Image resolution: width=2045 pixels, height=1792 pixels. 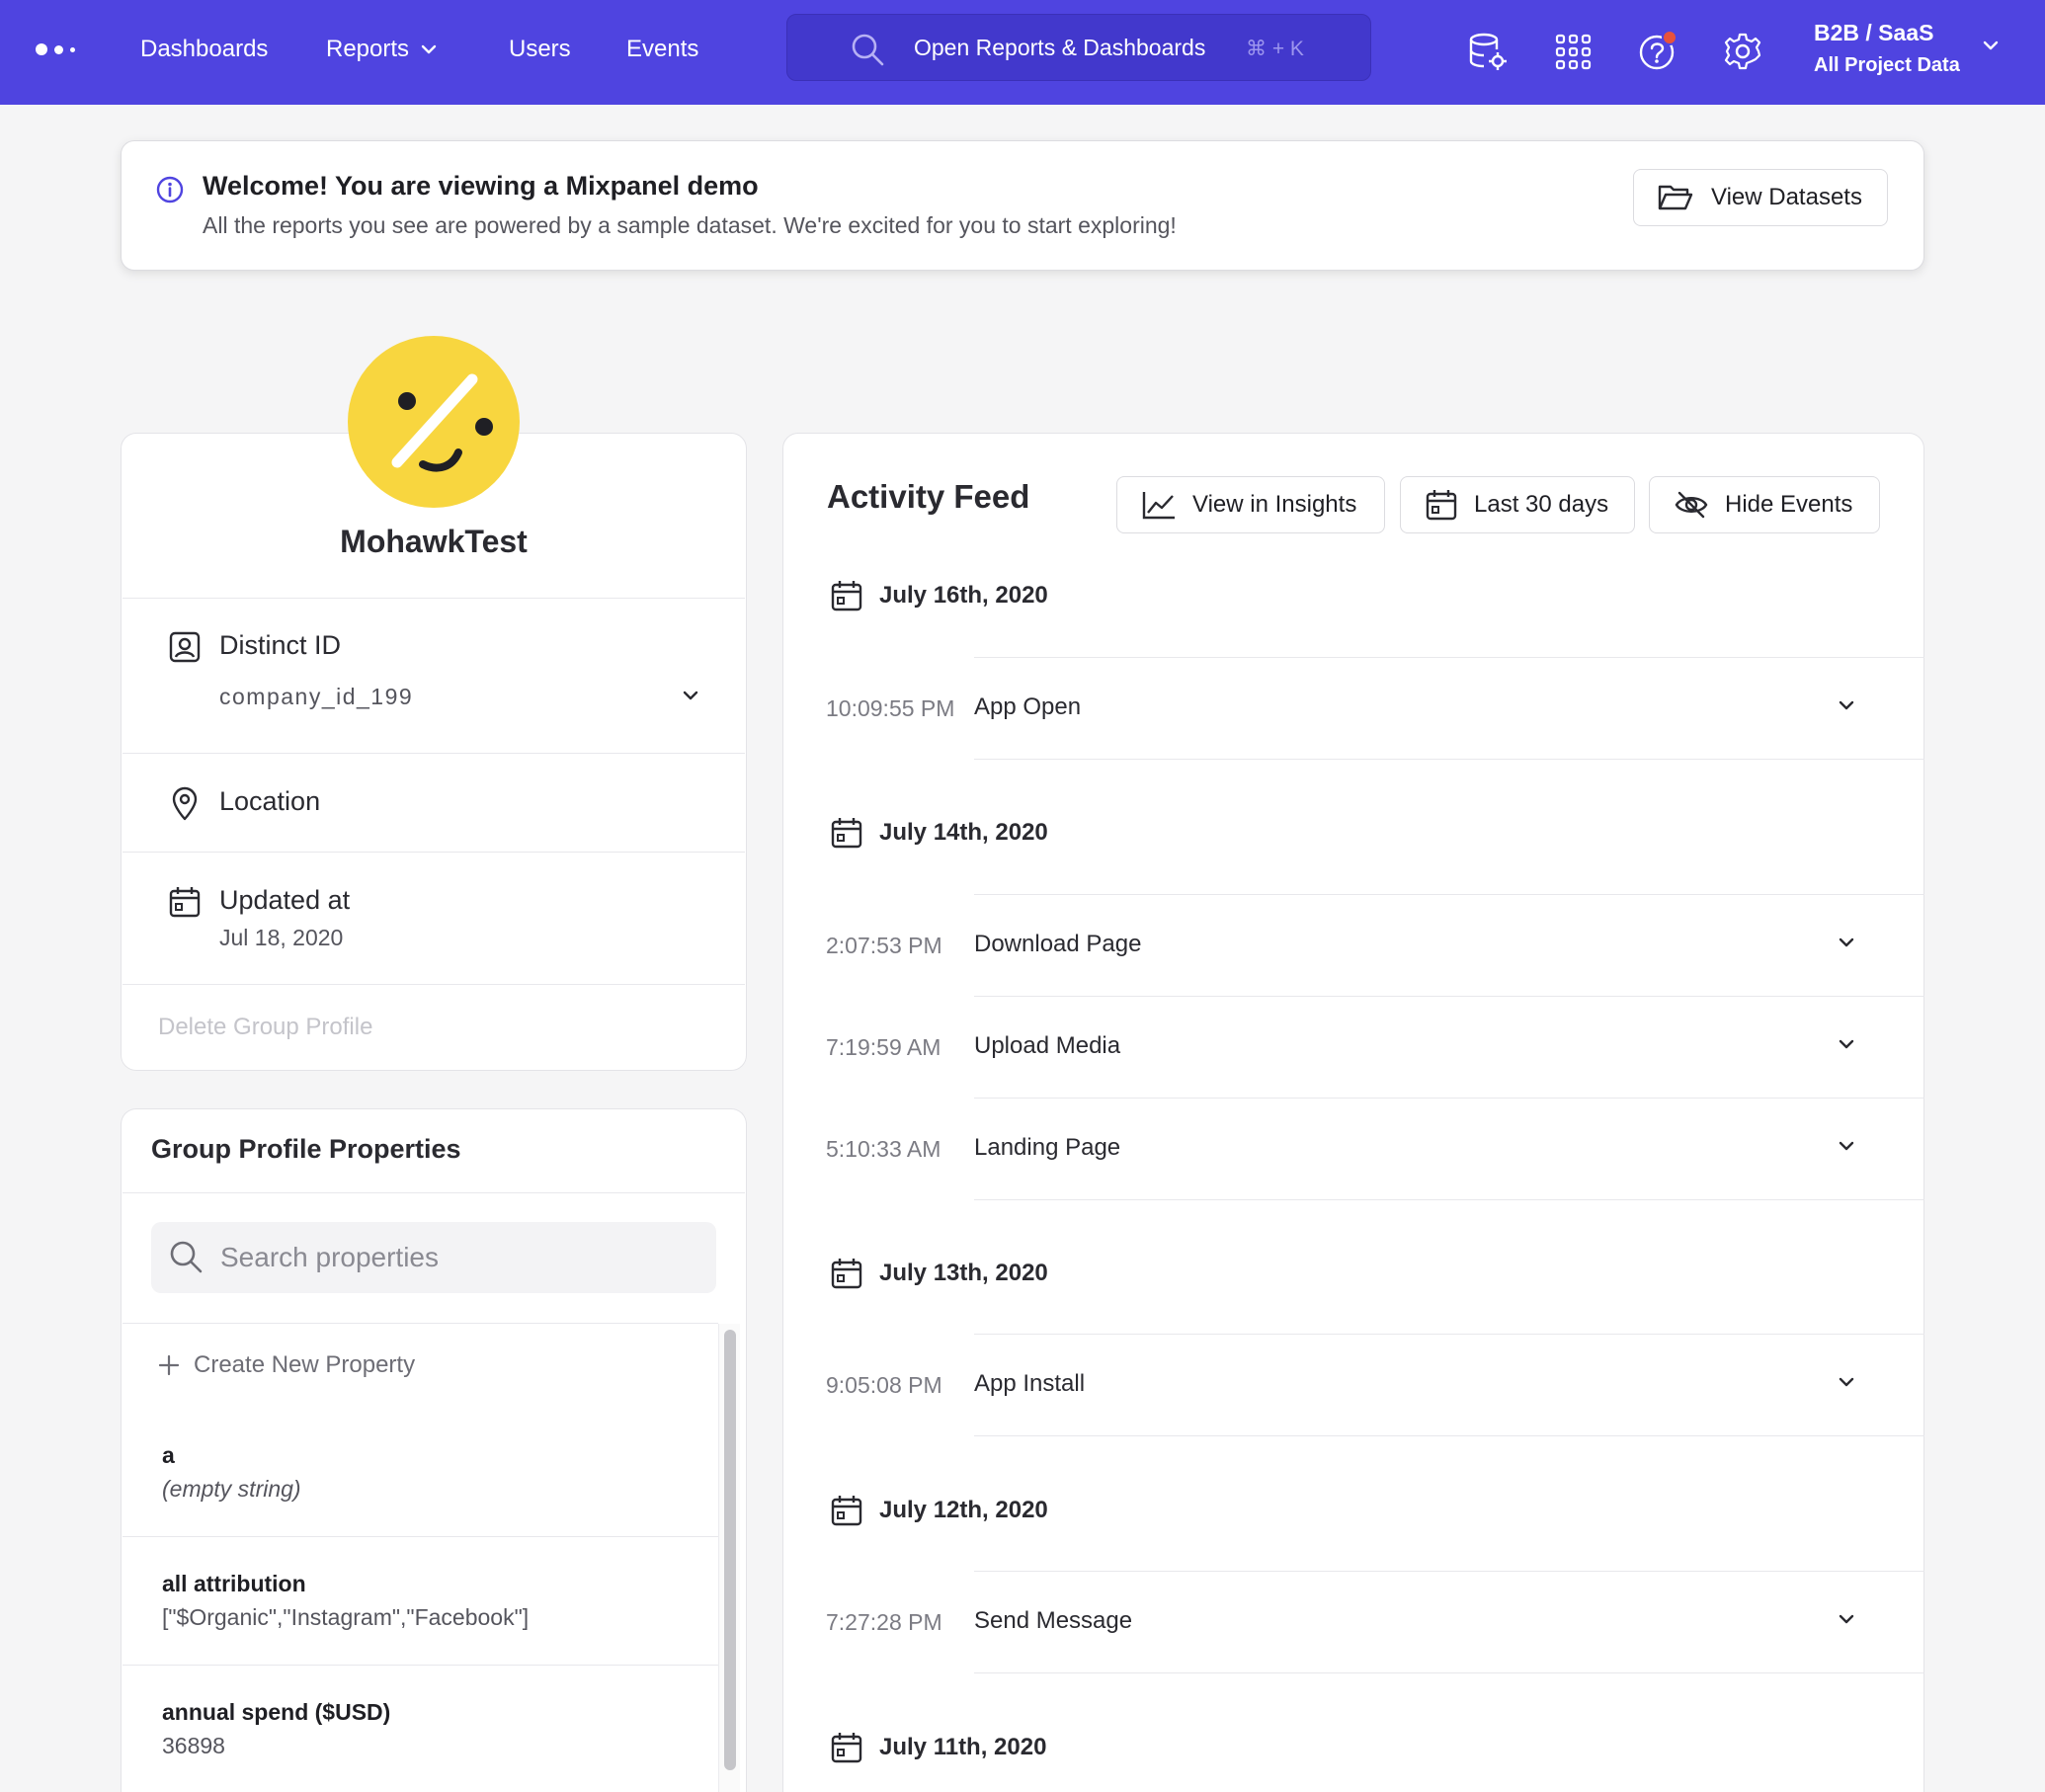 What do you see at coordinates (234, 1583) in the screenshot?
I see `property-name: all attribution` at bounding box center [234, 1583].